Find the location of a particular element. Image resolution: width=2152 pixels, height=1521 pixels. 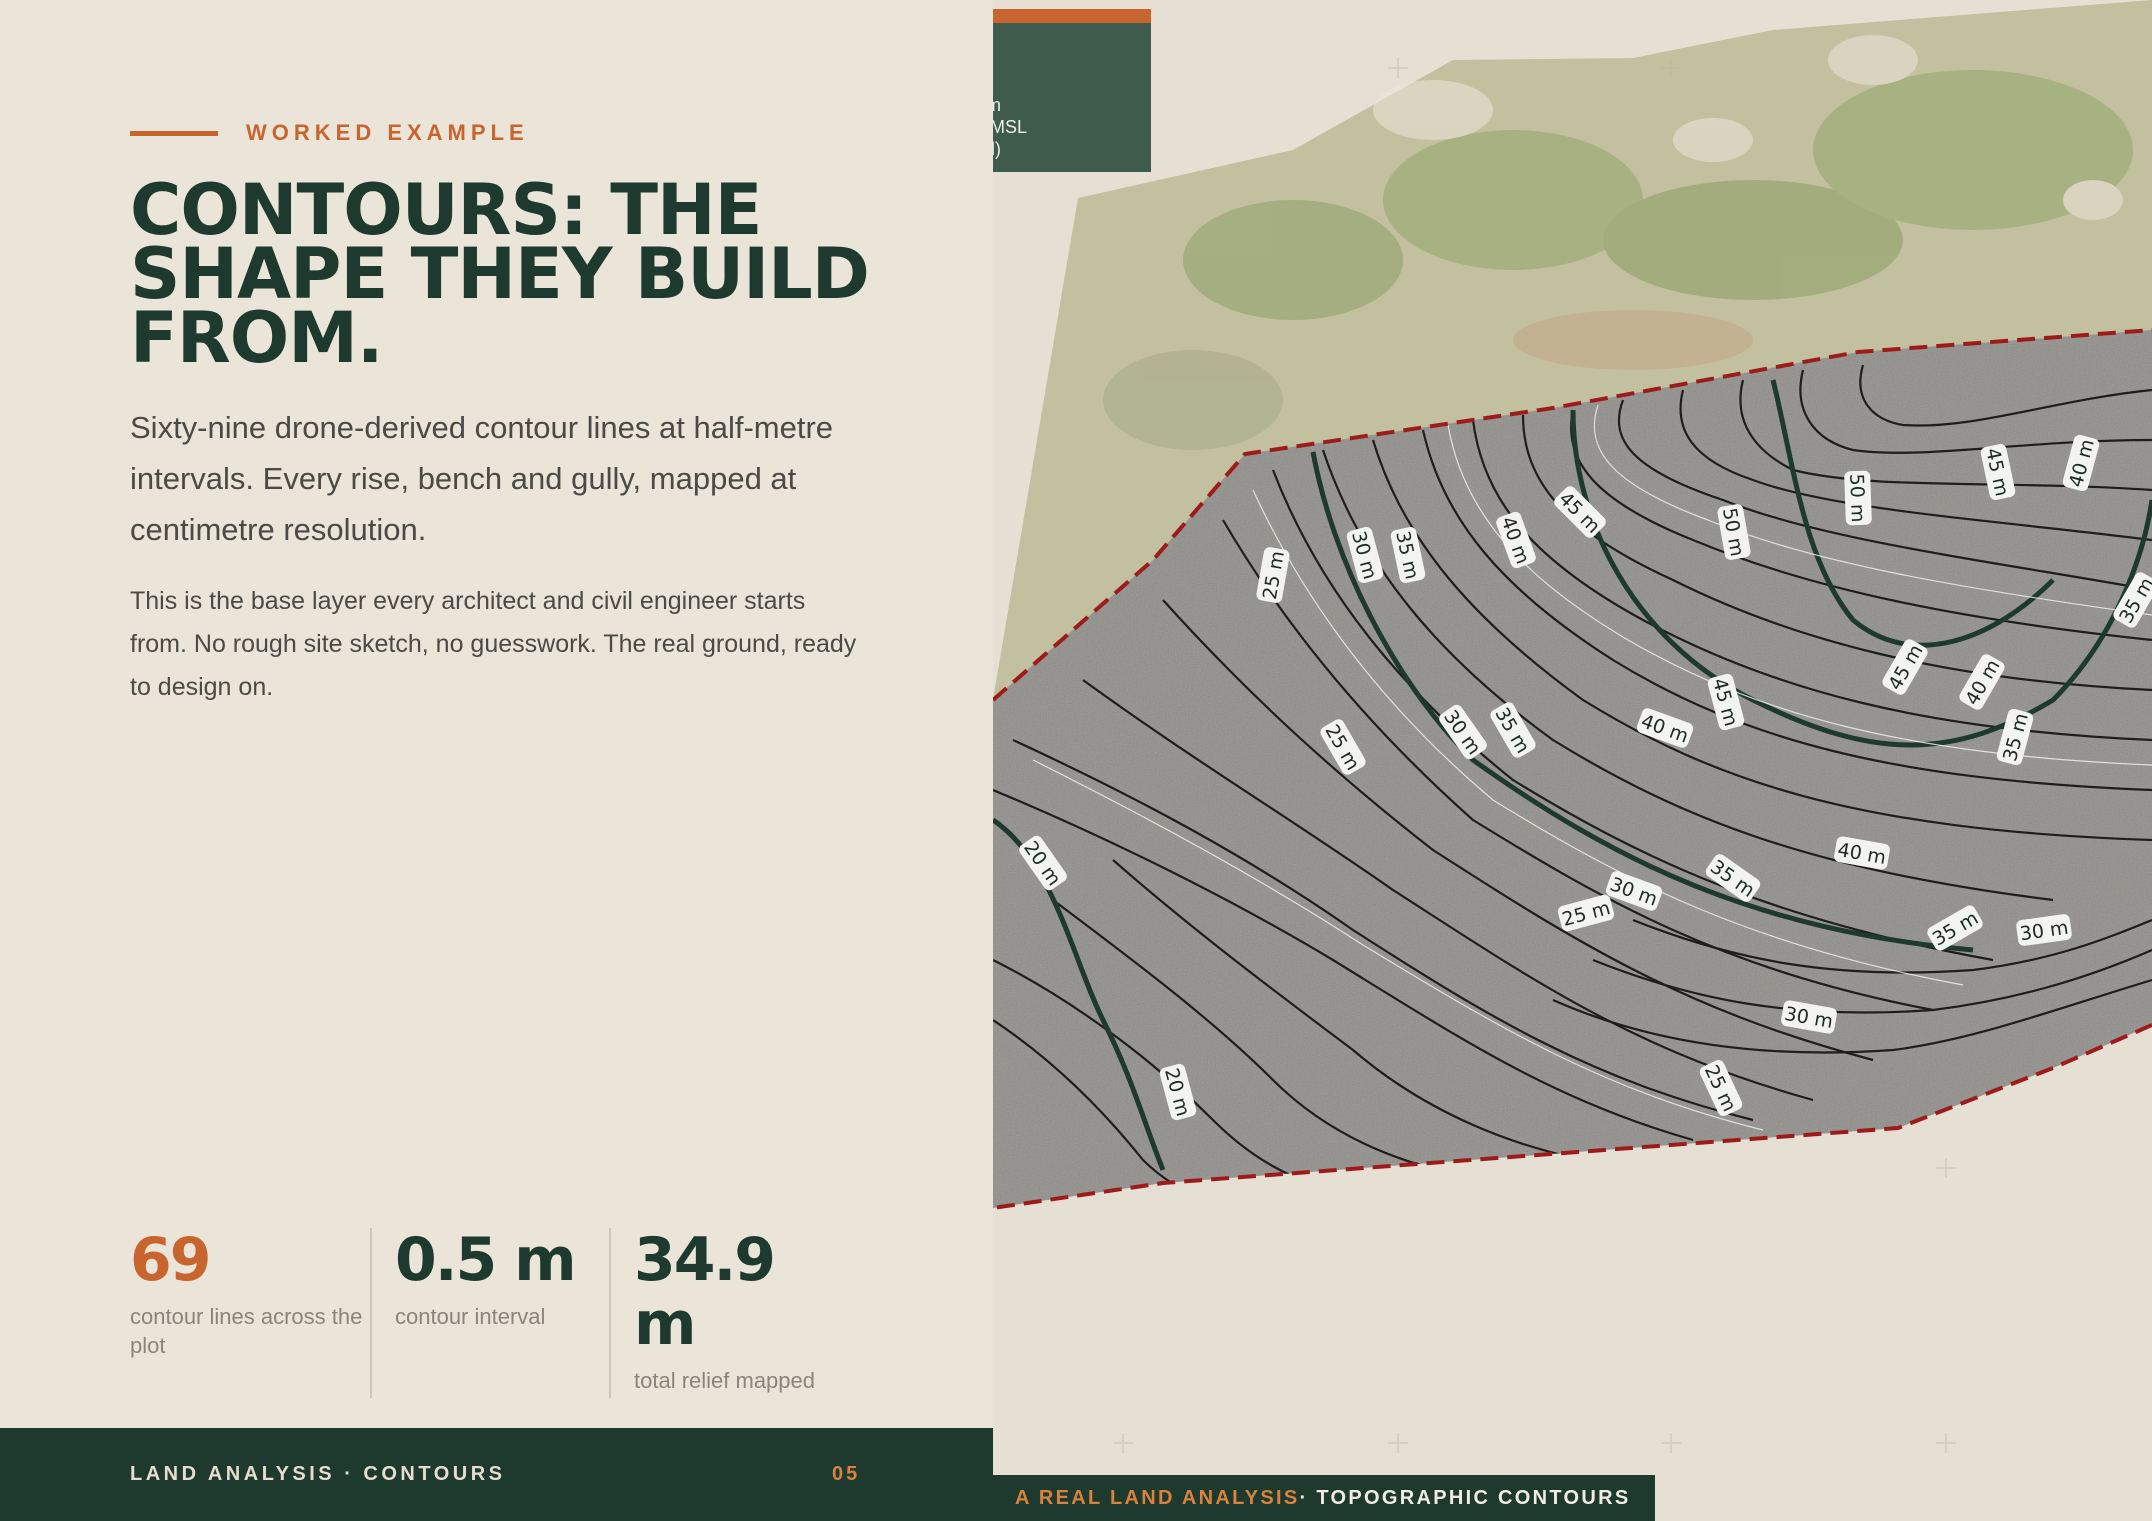

stat-contour-interval: 0.5 m contour interval is located at coordinates (489, 1313).